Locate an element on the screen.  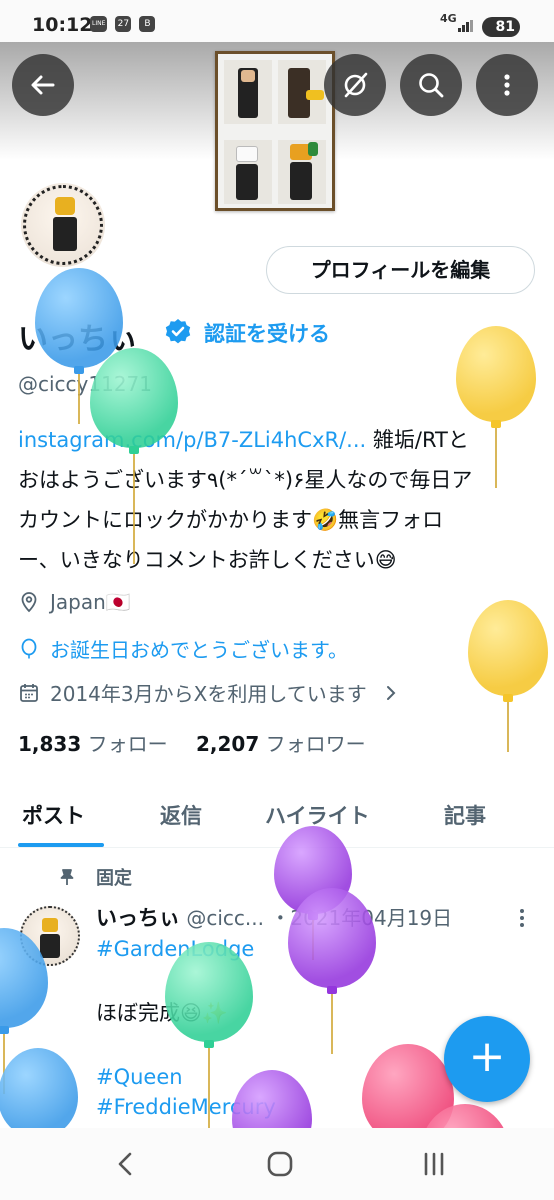
tab-articles: 記事 is located at coordinates (465, 815).